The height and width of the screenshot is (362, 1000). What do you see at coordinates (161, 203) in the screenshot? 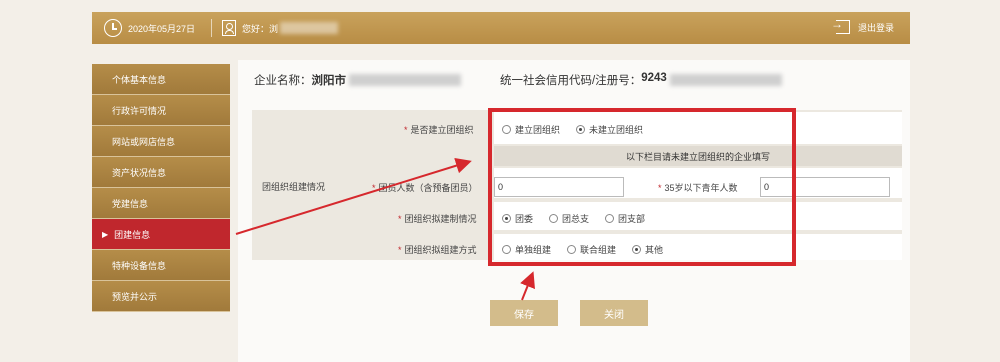
I see `sidebar-item-party: 党建信息` at bounding box center [161, 203].